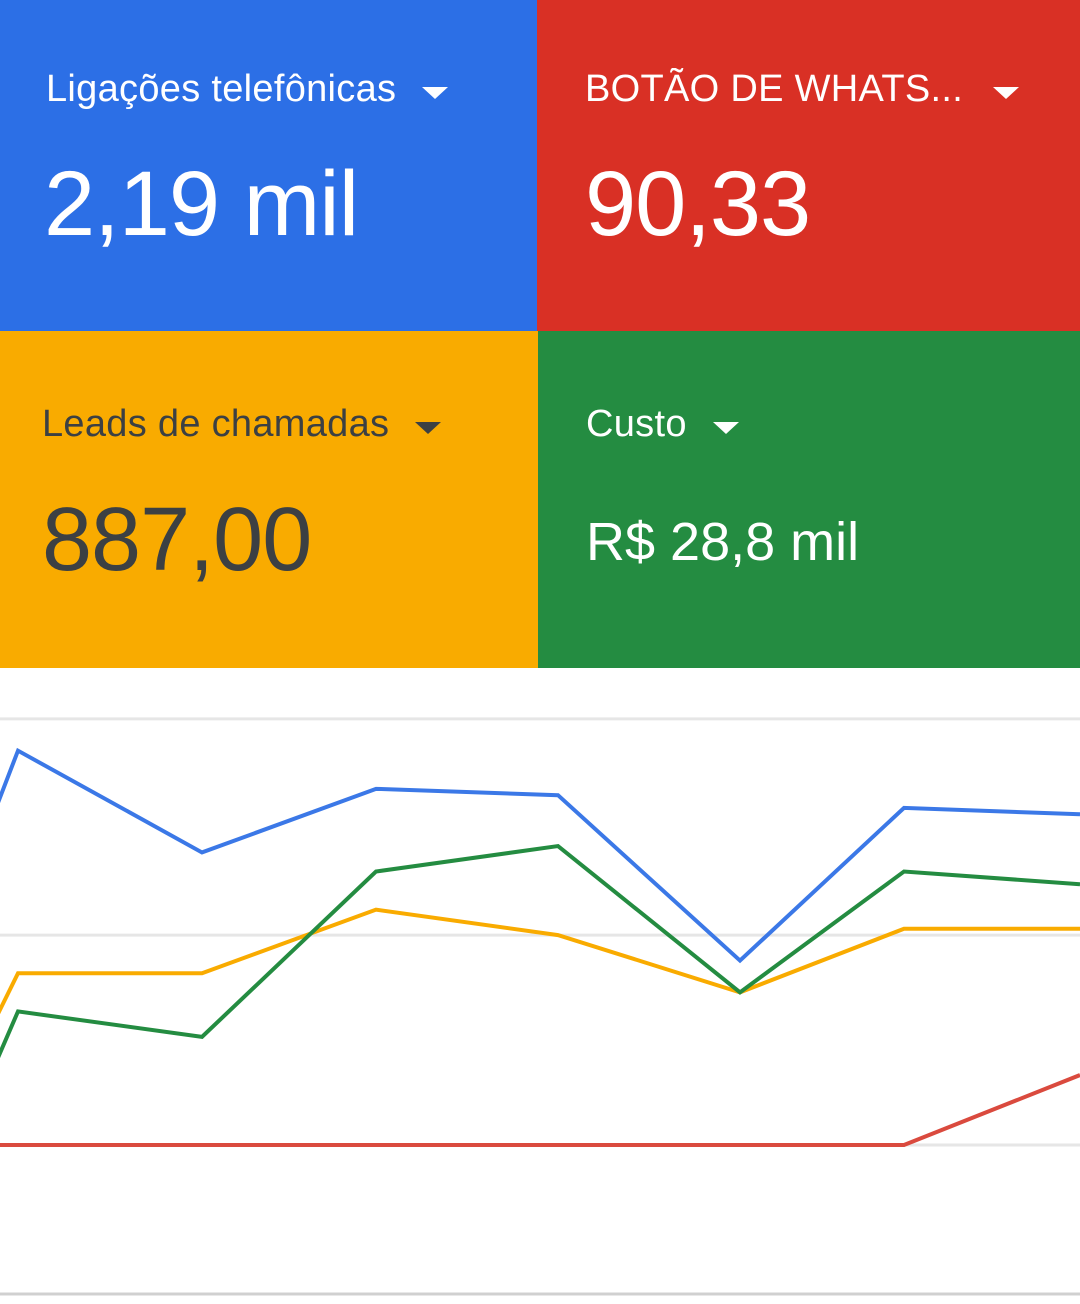 This screenshot has width=1080, height=1304. I want to click on metric-value: 2,19 mil, so click(201, 204).